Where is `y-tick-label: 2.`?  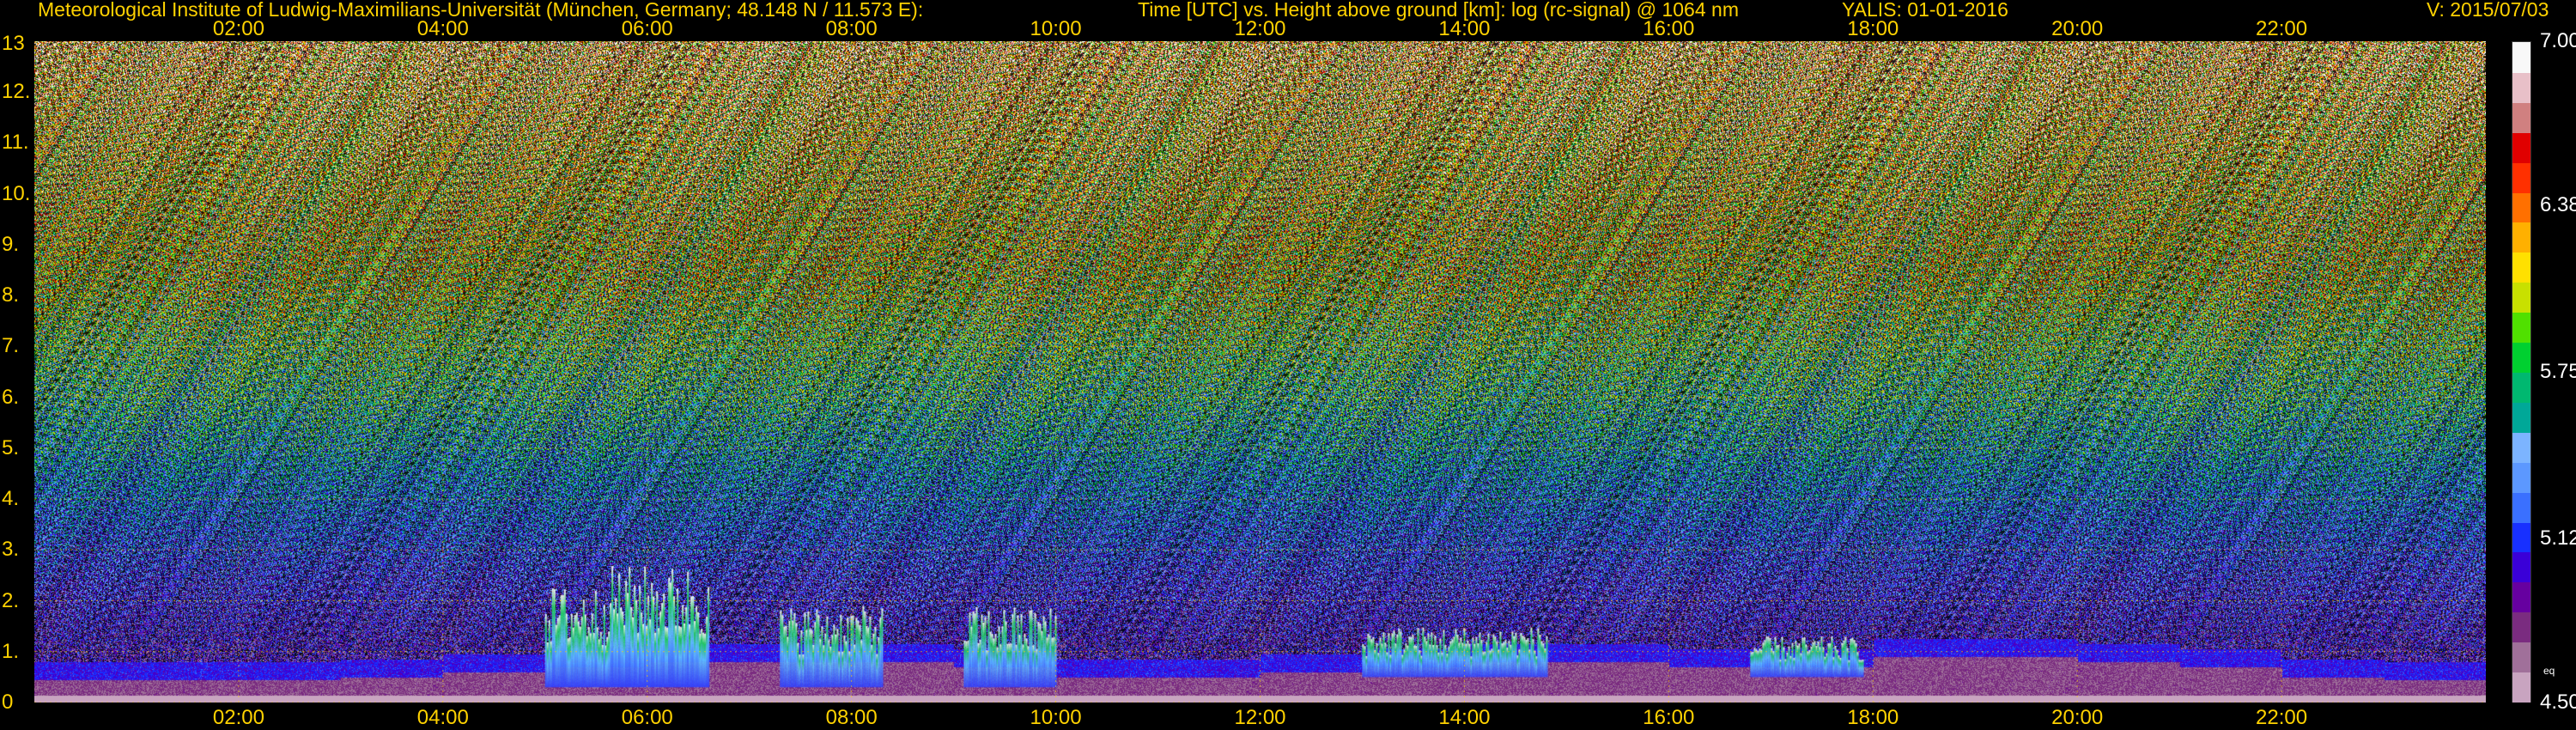
y-tick-label: 2. is located at coordinates (11, 600).